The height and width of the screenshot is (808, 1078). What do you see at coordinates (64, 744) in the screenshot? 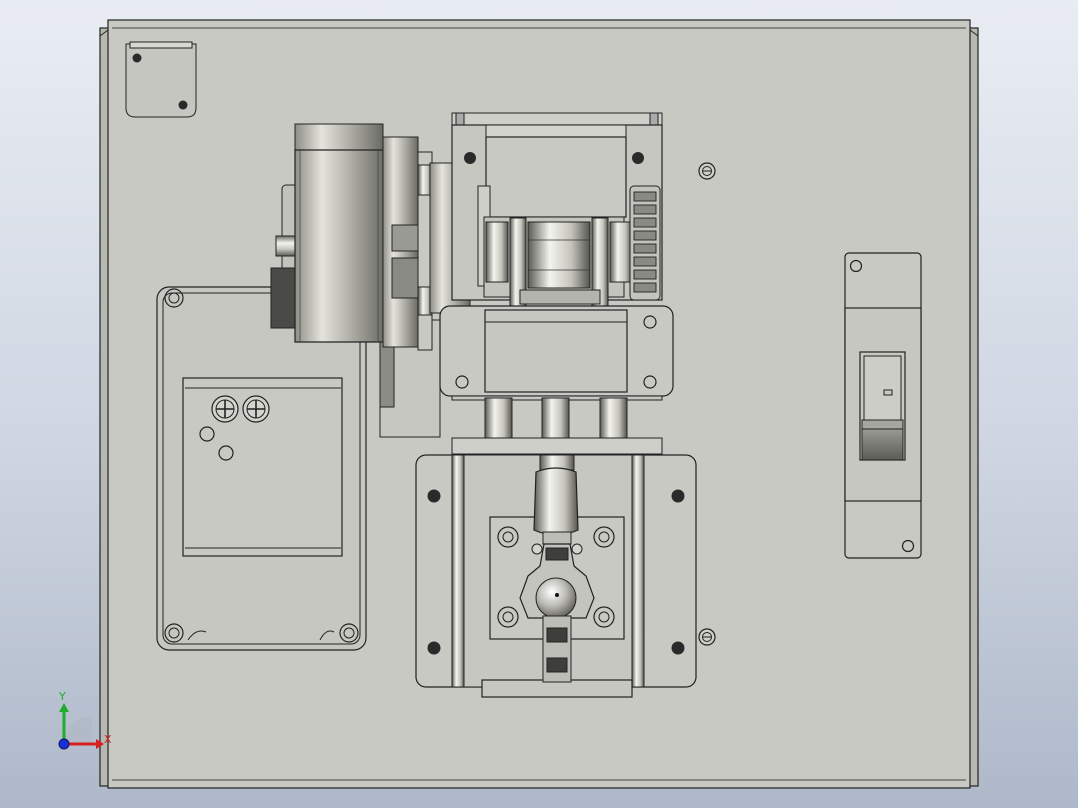
I see `z-axis-indicator` at bounding box center [64, 744].